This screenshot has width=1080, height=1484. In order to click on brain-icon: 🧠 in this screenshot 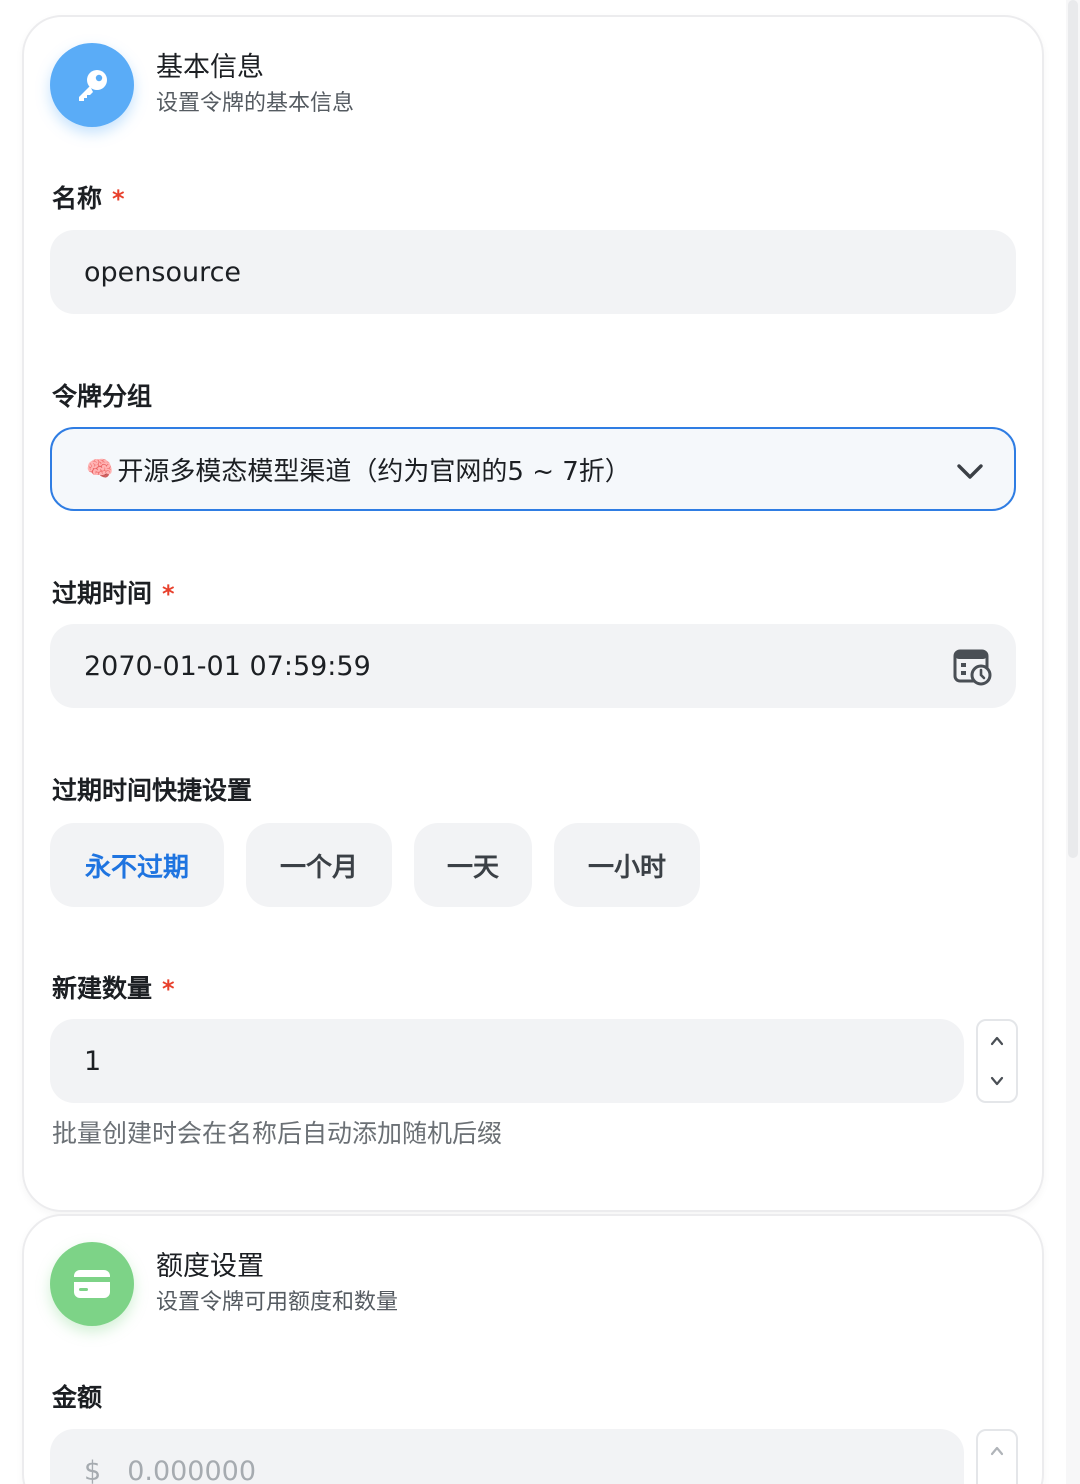, I will do `click(100, 469)`.